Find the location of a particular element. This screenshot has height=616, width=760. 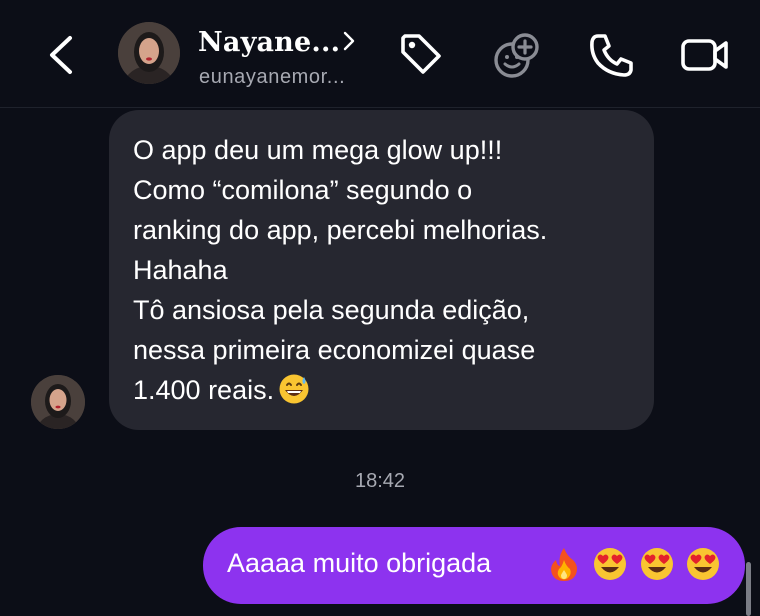

contact-avatar is located at coordinates (149, 53).